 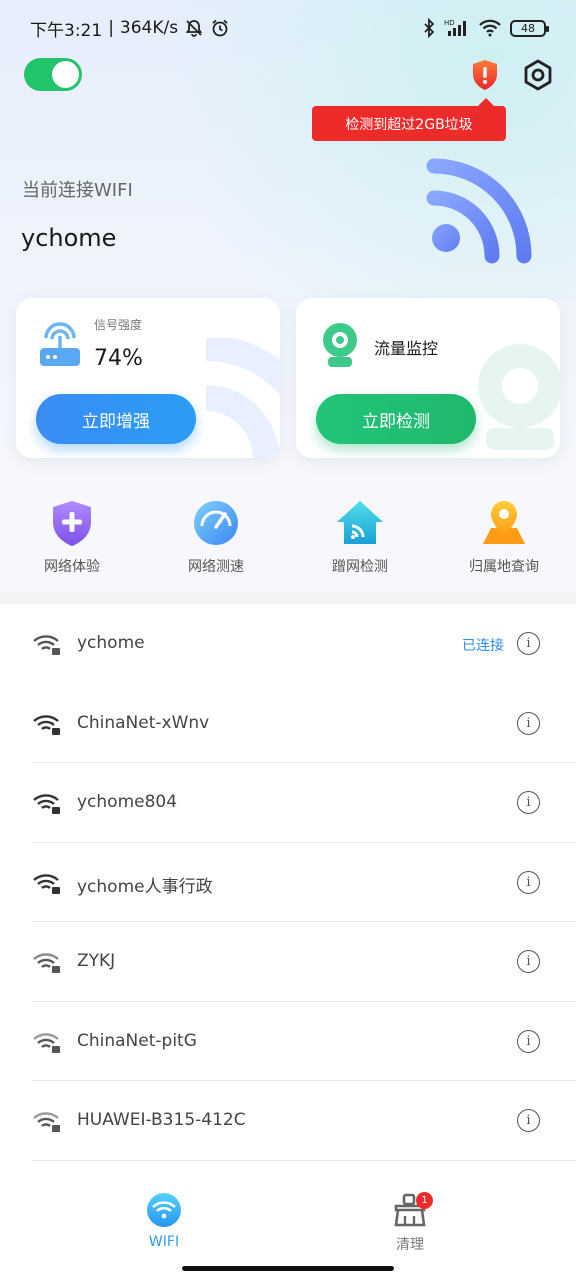 What do you see at coordinates (194, 28) in the screenshot?
I see `mute-bell-icon` at bounding box center [194, 28].